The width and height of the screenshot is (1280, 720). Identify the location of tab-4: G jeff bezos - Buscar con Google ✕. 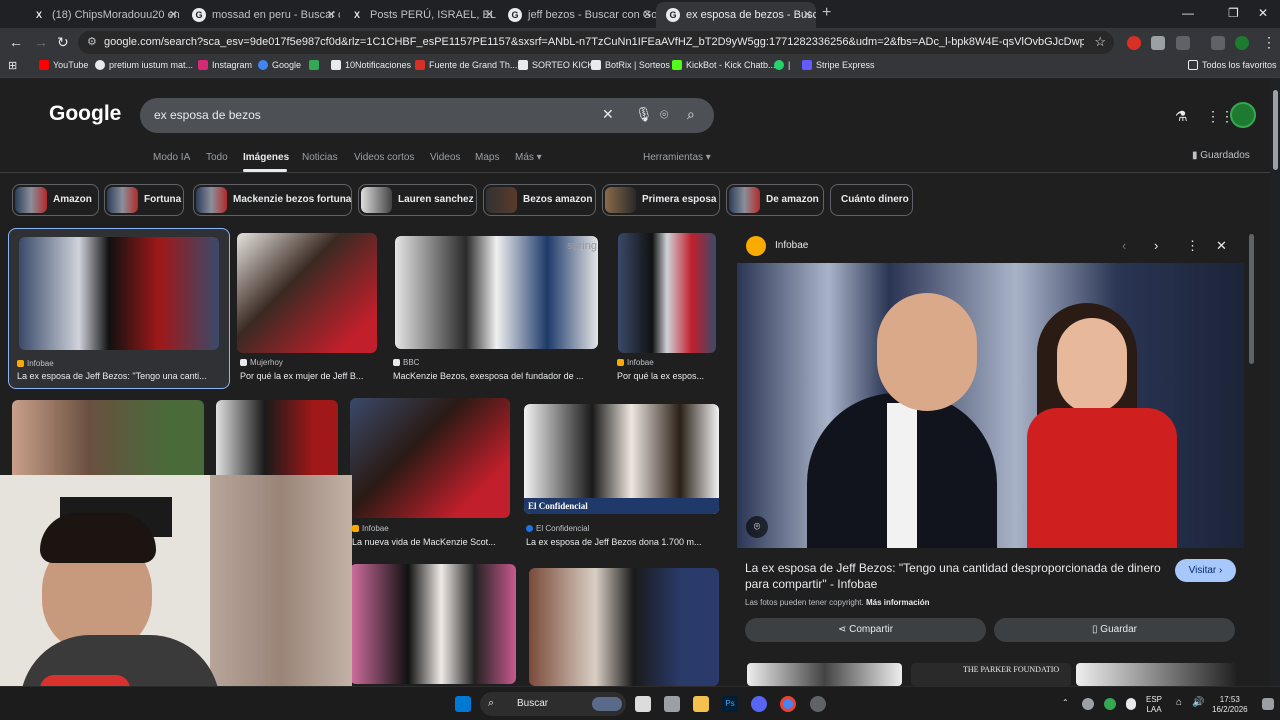
(577, 15).